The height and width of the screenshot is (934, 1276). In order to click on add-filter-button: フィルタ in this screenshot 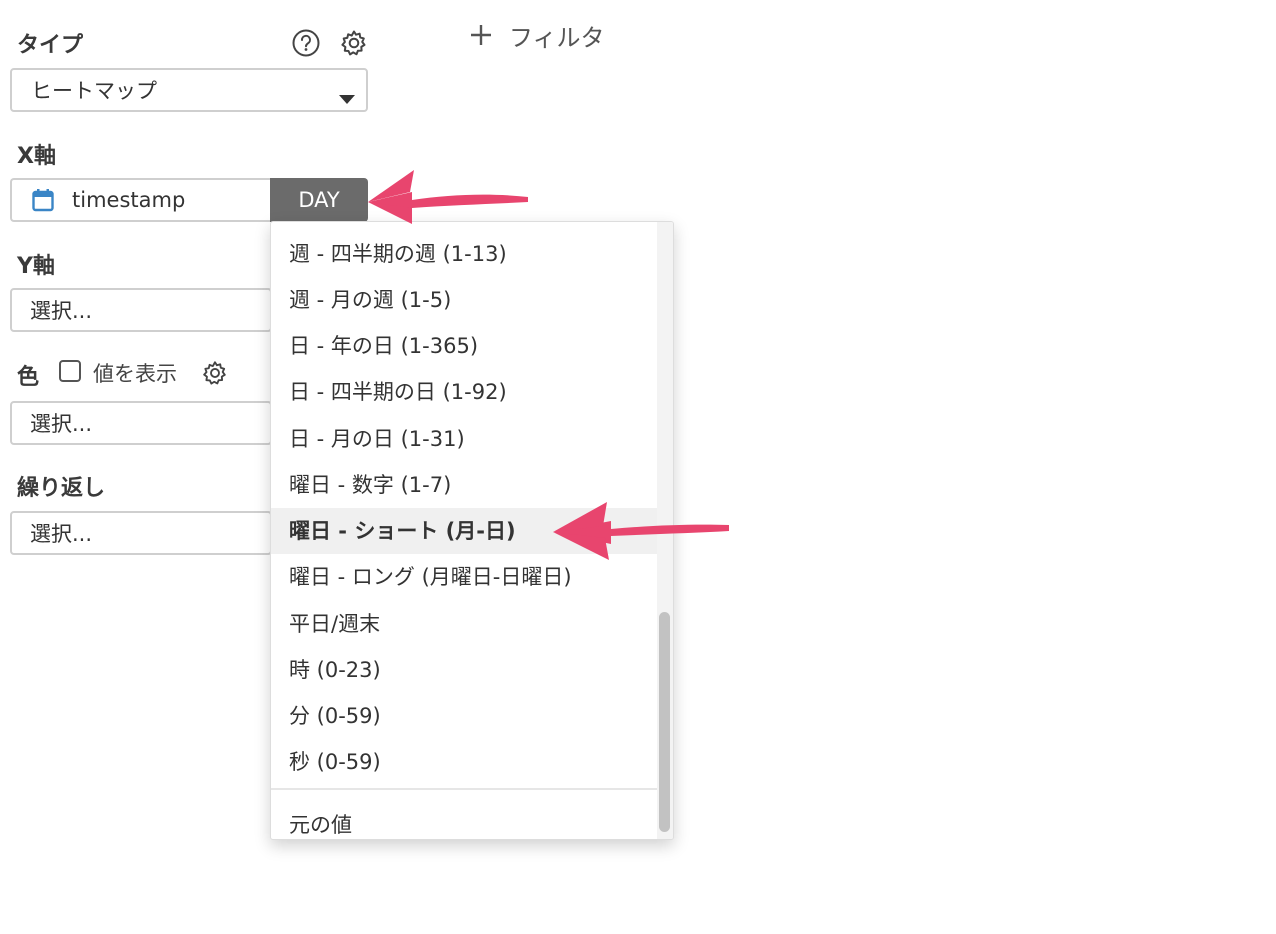, I will do `click(537, 35)`.